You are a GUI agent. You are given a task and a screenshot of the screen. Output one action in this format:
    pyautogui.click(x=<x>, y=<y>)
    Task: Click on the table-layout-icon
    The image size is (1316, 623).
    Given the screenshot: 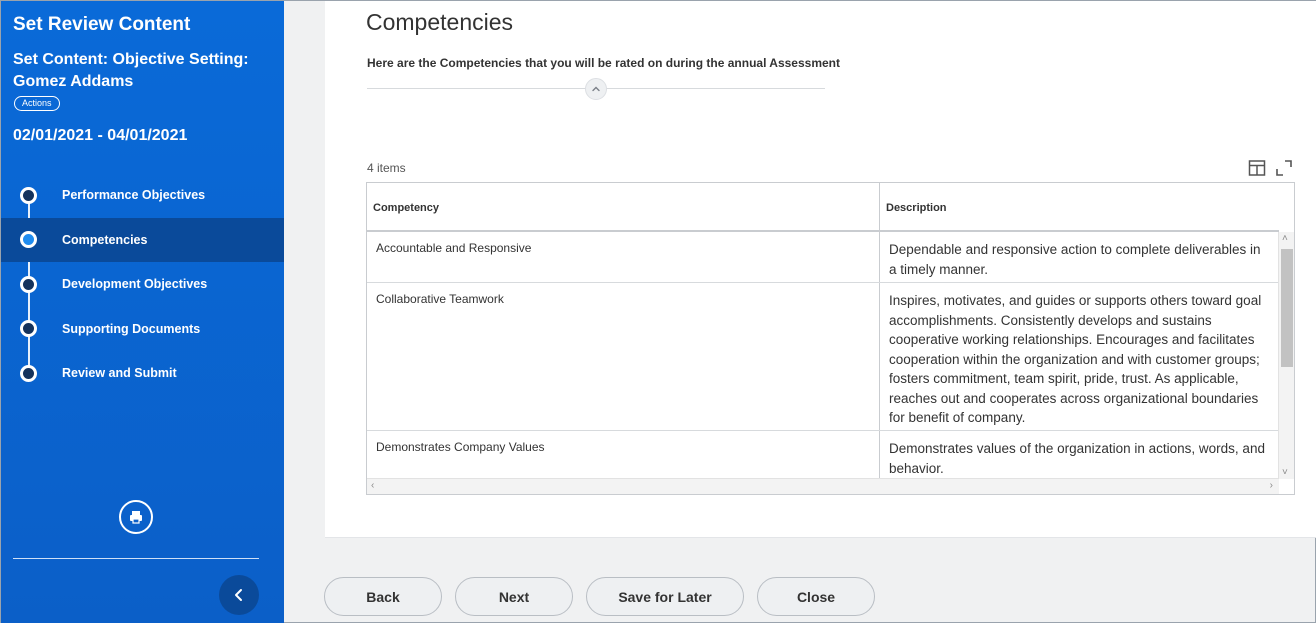 What is the action you would take?
    pyautogui.click(x=1257, y=168)
    